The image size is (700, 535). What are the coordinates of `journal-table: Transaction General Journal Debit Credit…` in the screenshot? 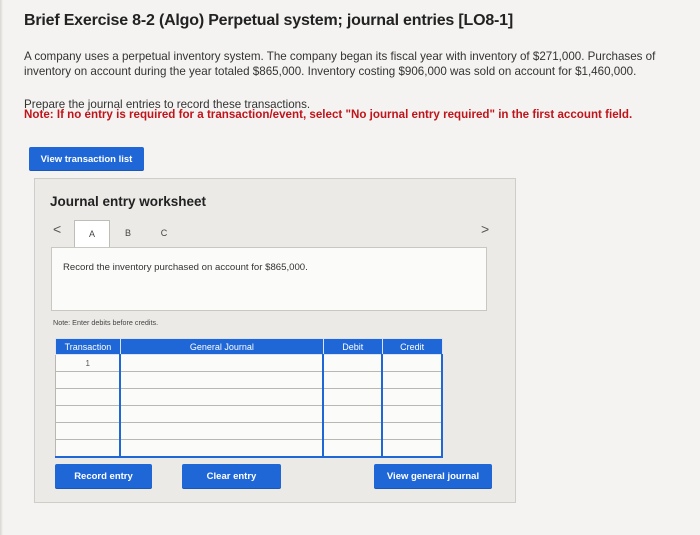 It's located at (249, 398).